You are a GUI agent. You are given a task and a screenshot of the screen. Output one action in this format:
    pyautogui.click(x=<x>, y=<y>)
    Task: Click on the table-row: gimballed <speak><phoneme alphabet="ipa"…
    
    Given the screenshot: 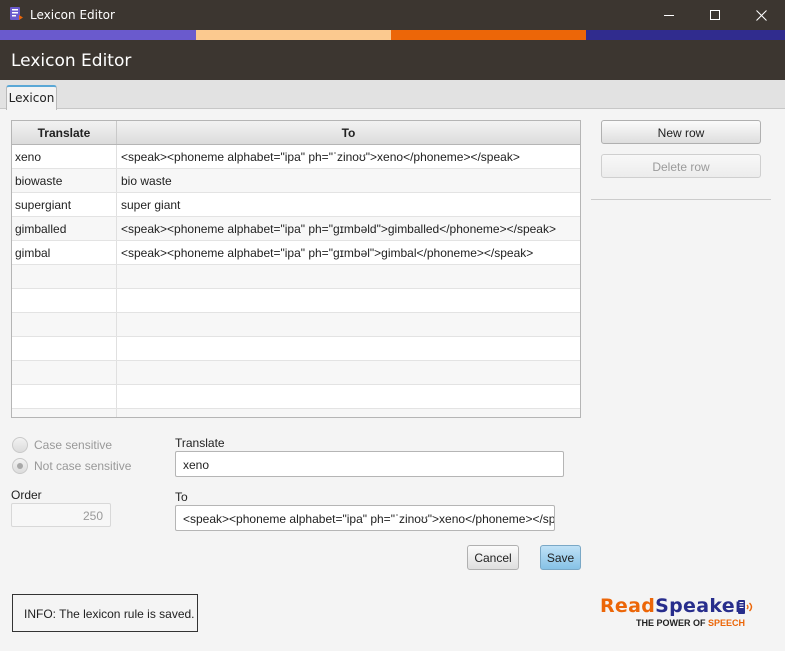 What is the action you would take?
    pyautogui.click(x=296, y=229)
    